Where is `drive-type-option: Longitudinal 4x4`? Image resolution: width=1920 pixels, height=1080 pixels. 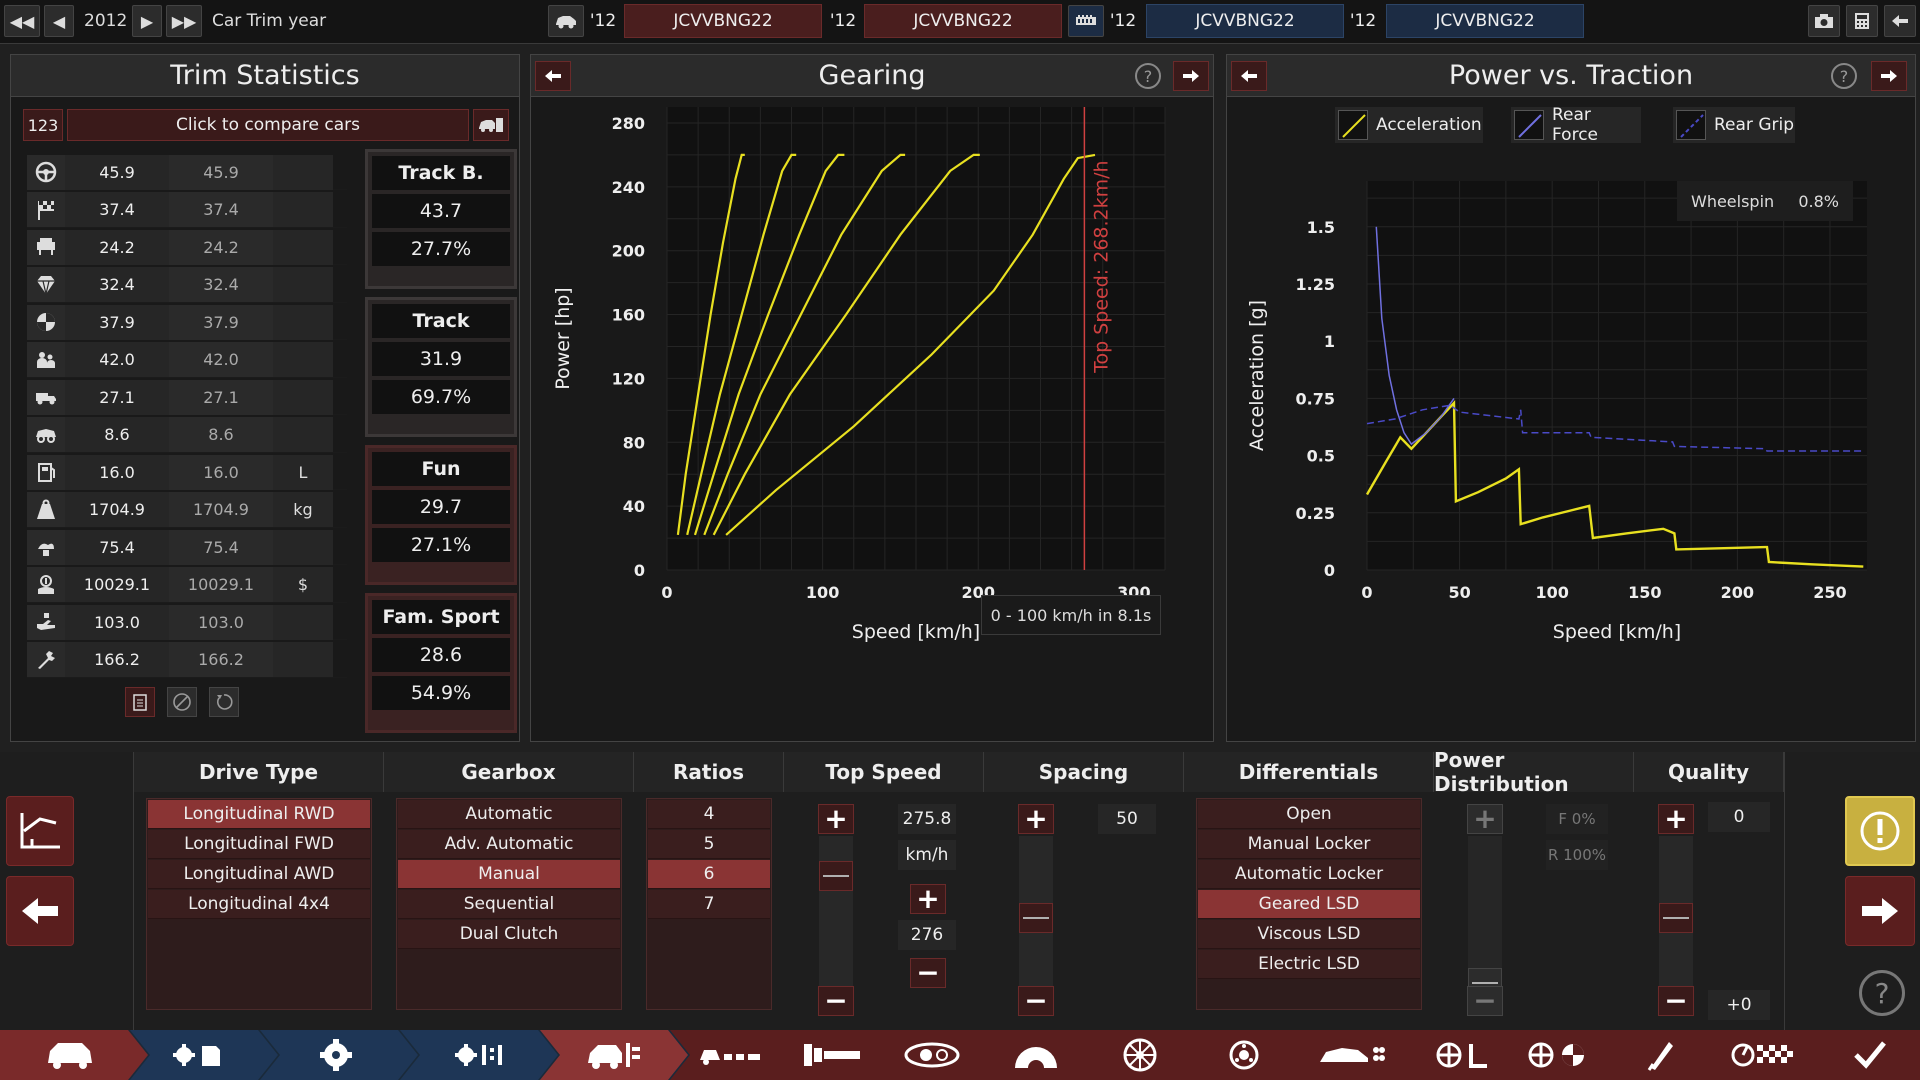
drive-type-option: Longitudinal 4x4 is located at coordinates (259, 904).